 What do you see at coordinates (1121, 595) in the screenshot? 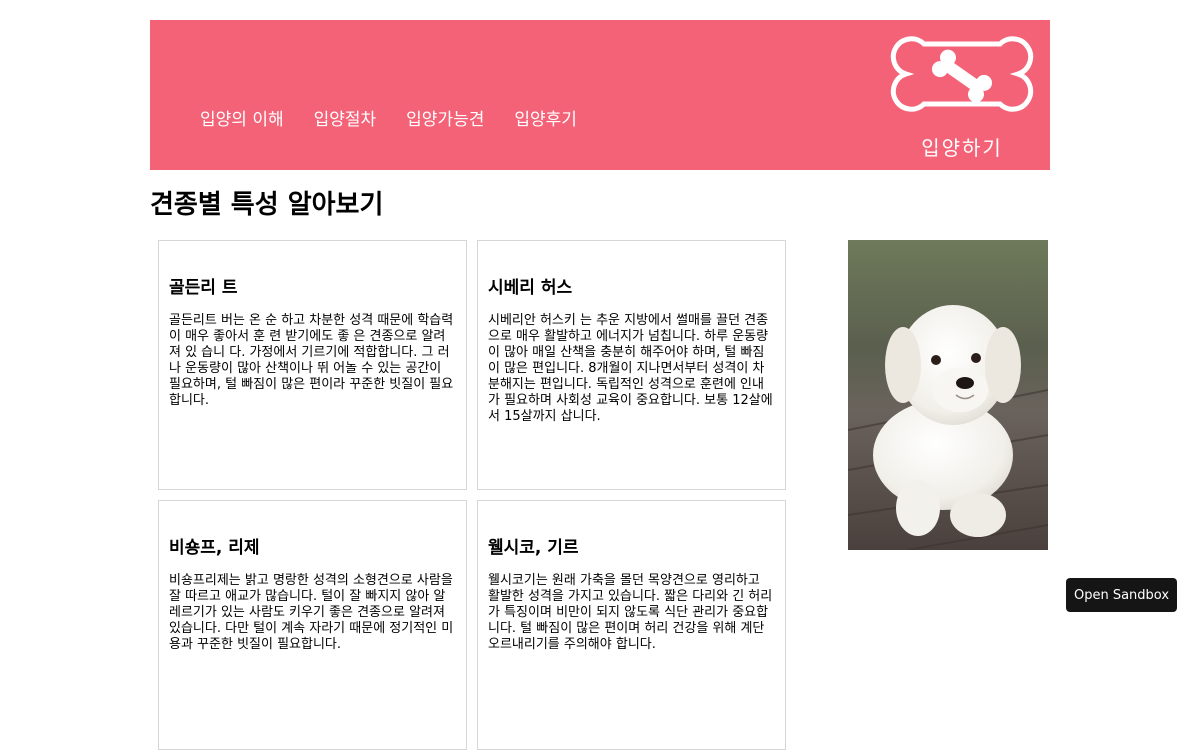
I see `open-sandbox-button: Open Sandbox` at bounding box center [1121, 595].